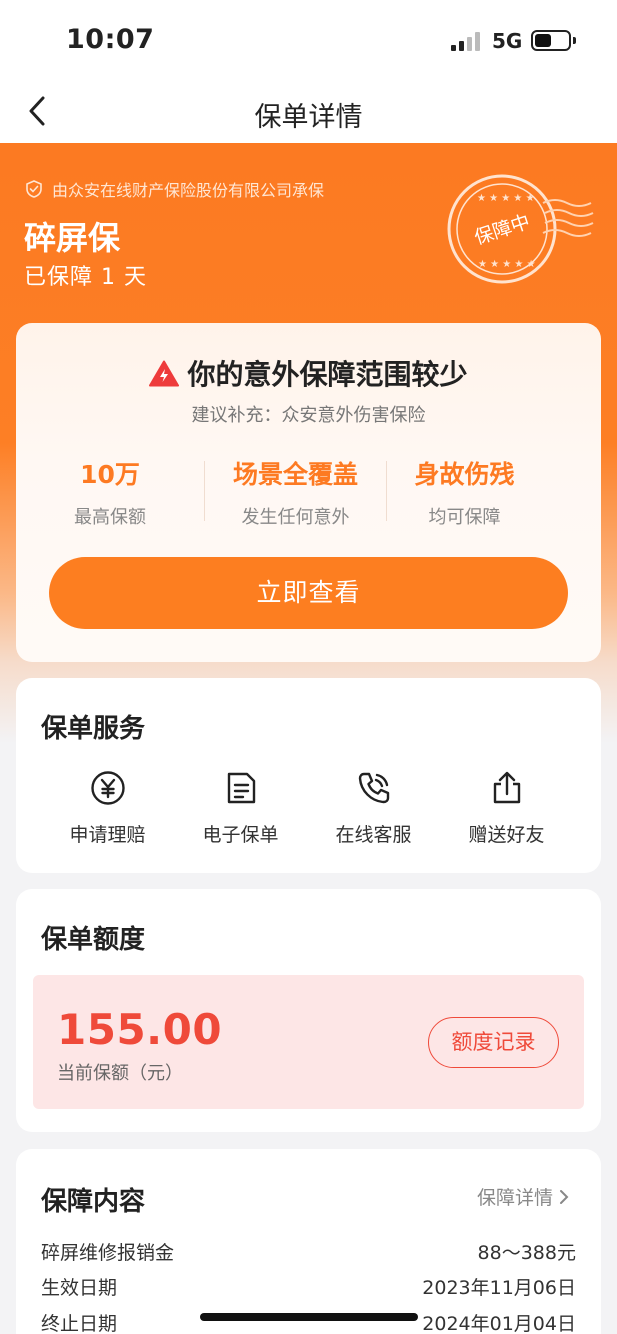 This screenshot has height=1334, width=617. What do you see at coordinates (499, 1288) in the screenshot?
I see `row-value: 2023年11月06日` at bounding box center [499, 1288].